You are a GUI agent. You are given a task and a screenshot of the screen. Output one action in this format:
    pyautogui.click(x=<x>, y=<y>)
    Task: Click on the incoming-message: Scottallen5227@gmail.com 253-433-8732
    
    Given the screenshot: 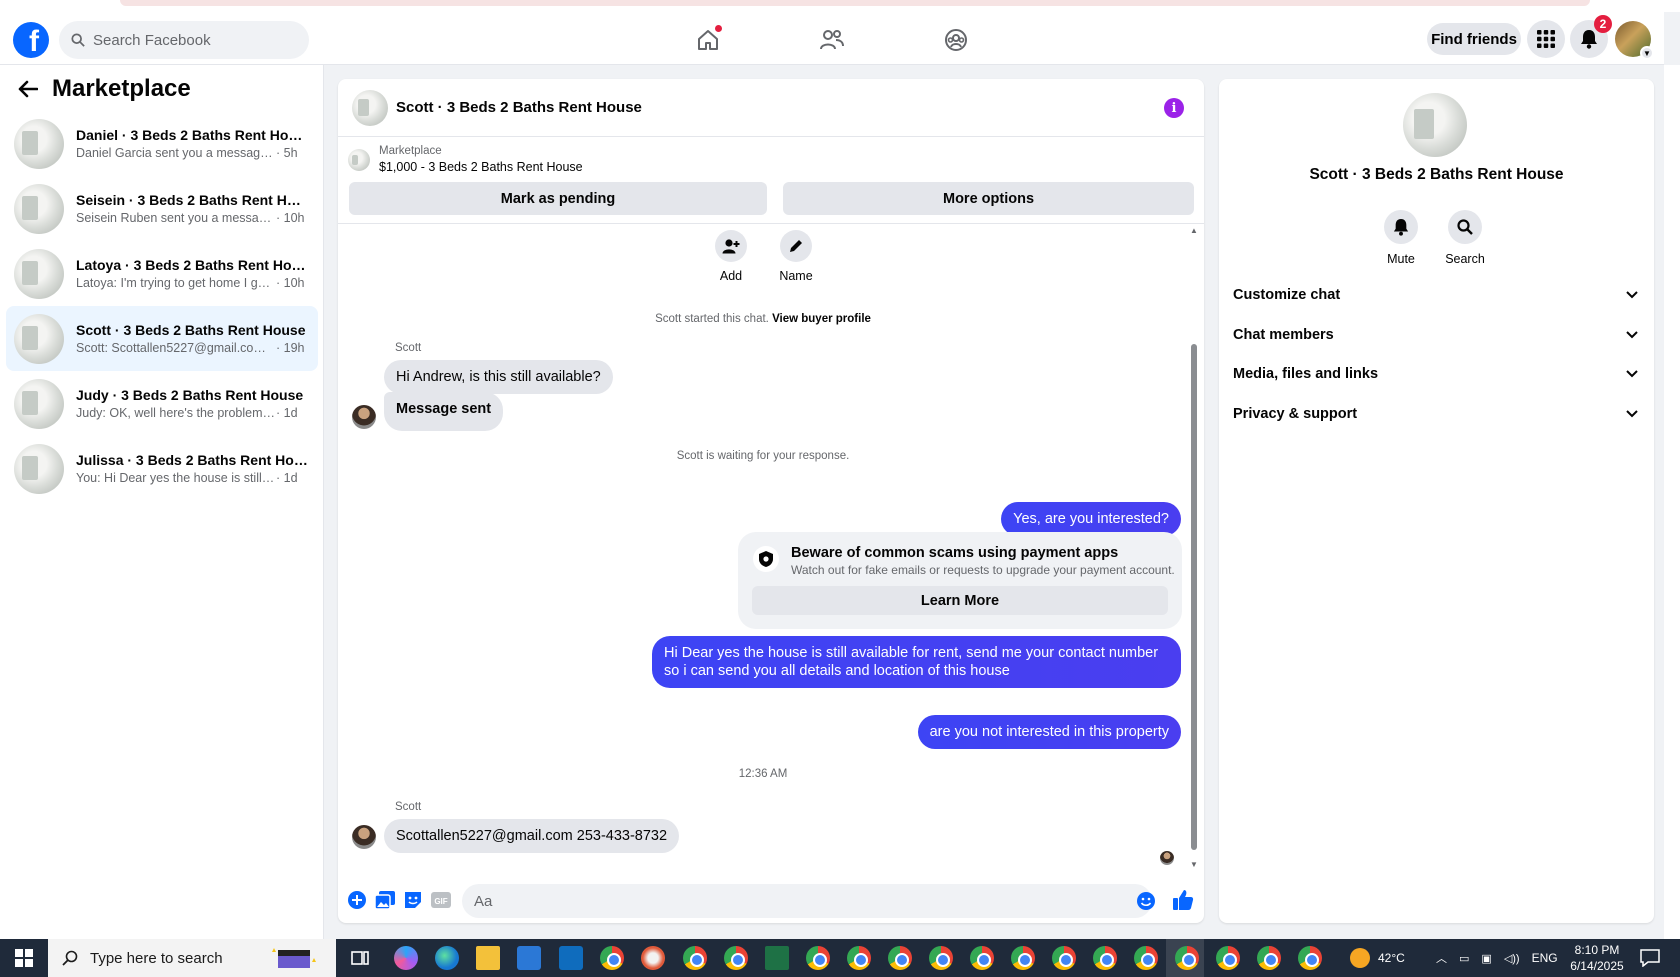 What is the action you would take?
    pyautogui.click(x=532, y=836)
    